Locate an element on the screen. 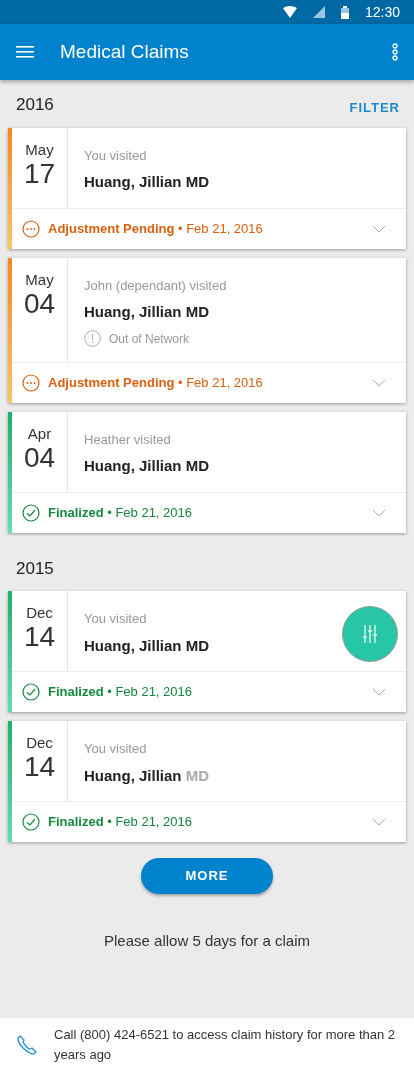 This screenshot has height=1071, width=414. claim-card: May 17 You visited Huang, Jillian MD Adjustment Pending • Feb 21, 2016 is located at coordinates (207, 188).